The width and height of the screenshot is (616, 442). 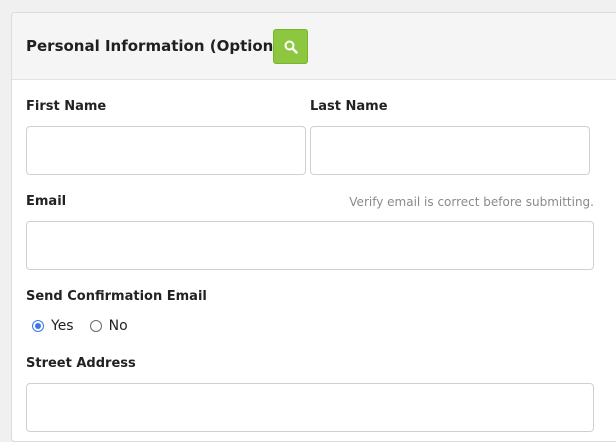 What do you see at coordinates (38, 326) in the screenshot?
I see `radio-yes` at bounding box center [38, 326].